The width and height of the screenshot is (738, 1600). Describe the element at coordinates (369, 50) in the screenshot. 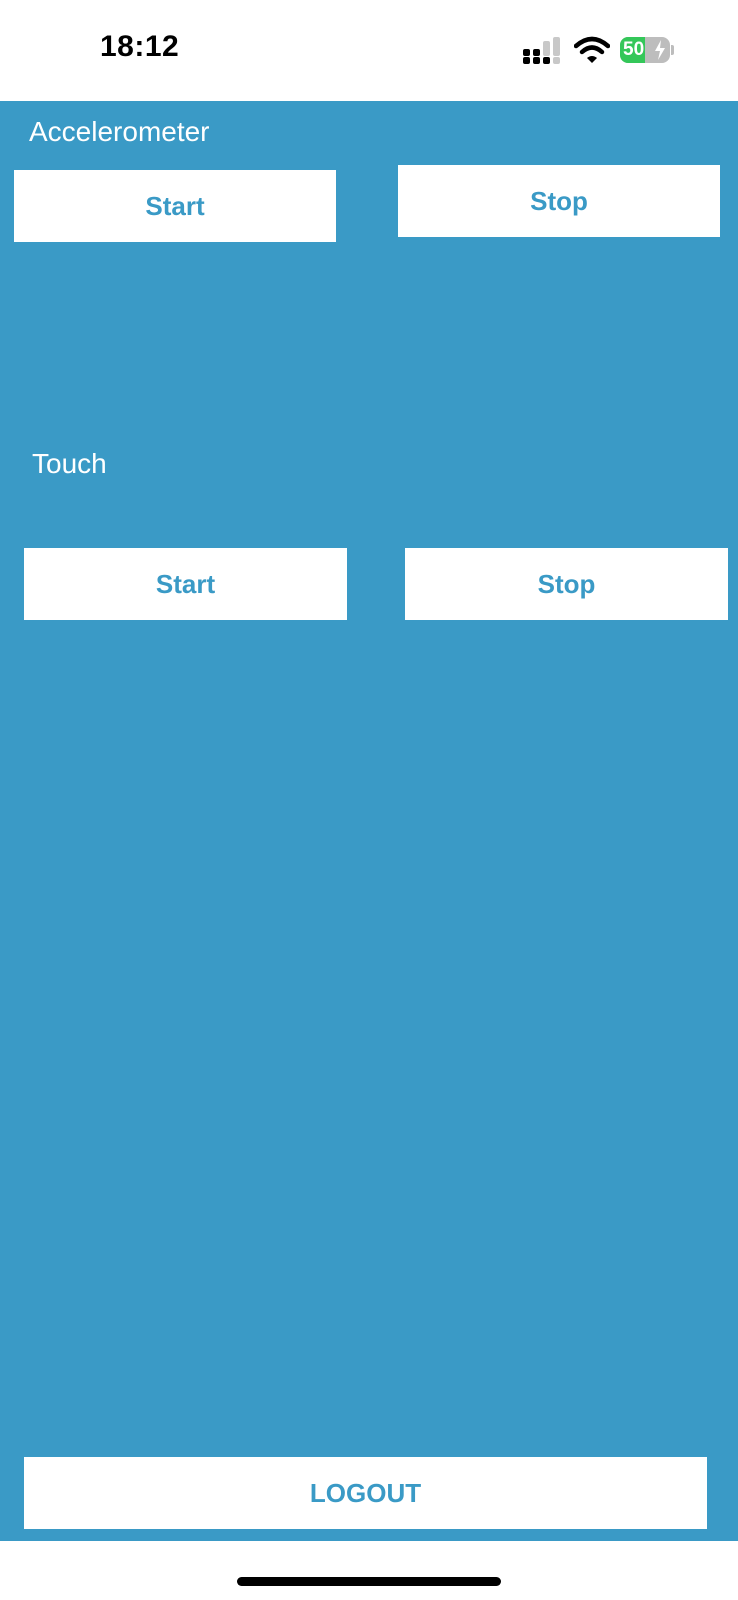

I see `status-bar: 18:12 50` at that location.